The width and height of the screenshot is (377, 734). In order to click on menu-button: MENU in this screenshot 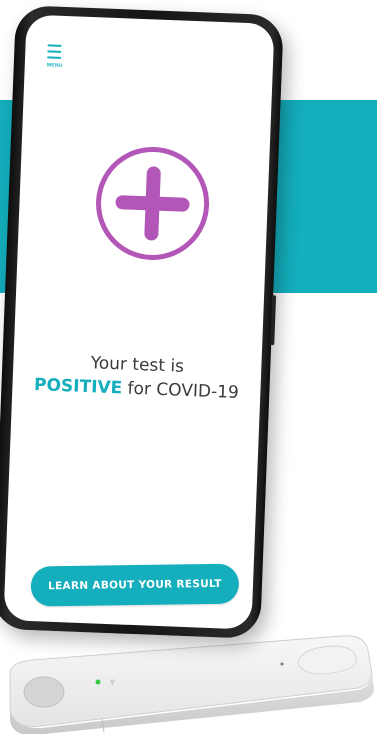, I will do `click(54, 57)`.